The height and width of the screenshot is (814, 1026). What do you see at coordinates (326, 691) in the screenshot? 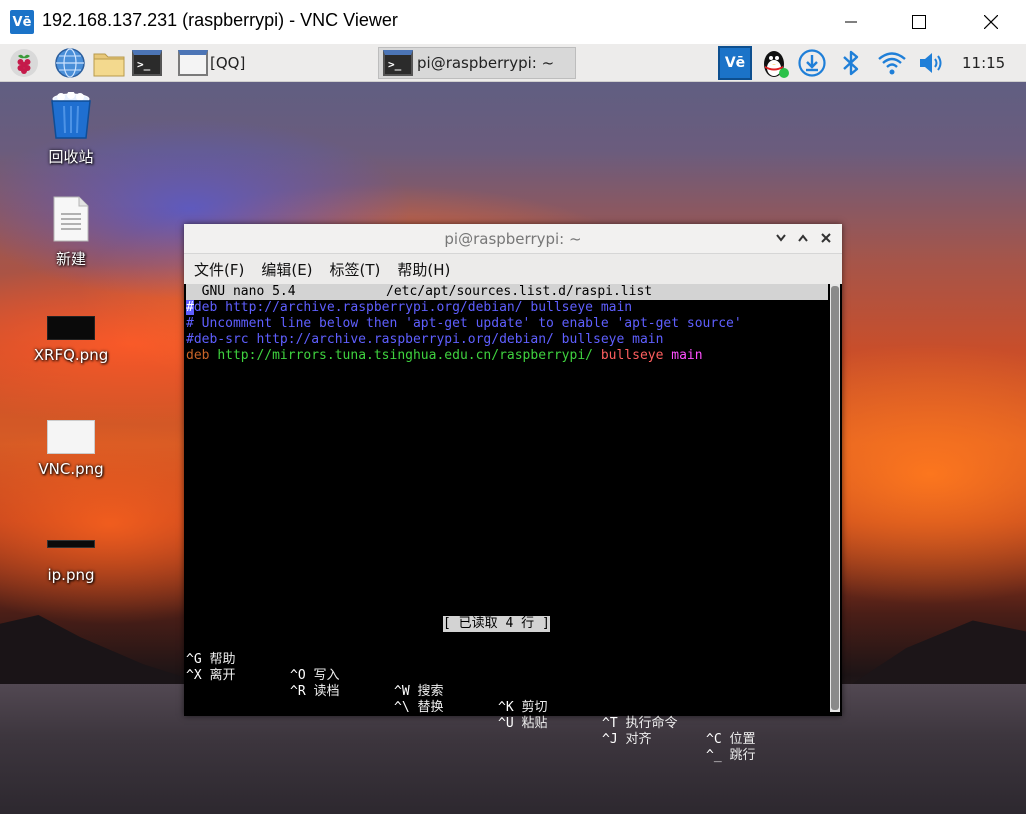
I see `shortcut-desc: 读档` at bounding box center [326, 691].